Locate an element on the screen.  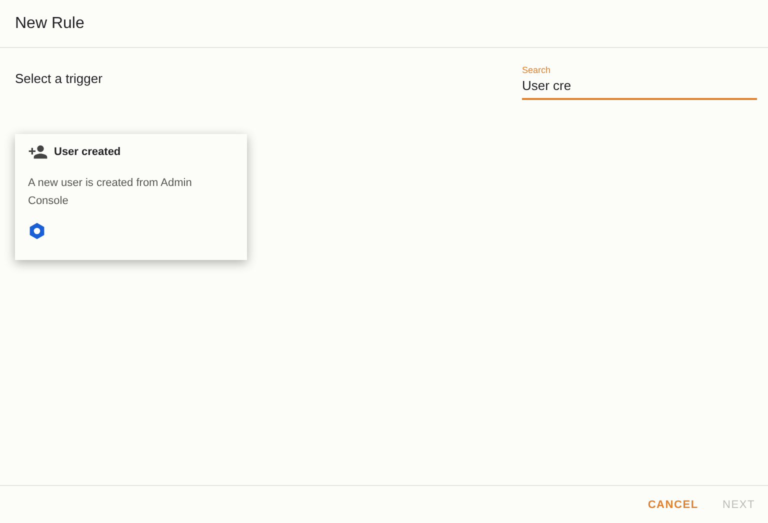
hexagon-icon is located at coordinates (37, 231).